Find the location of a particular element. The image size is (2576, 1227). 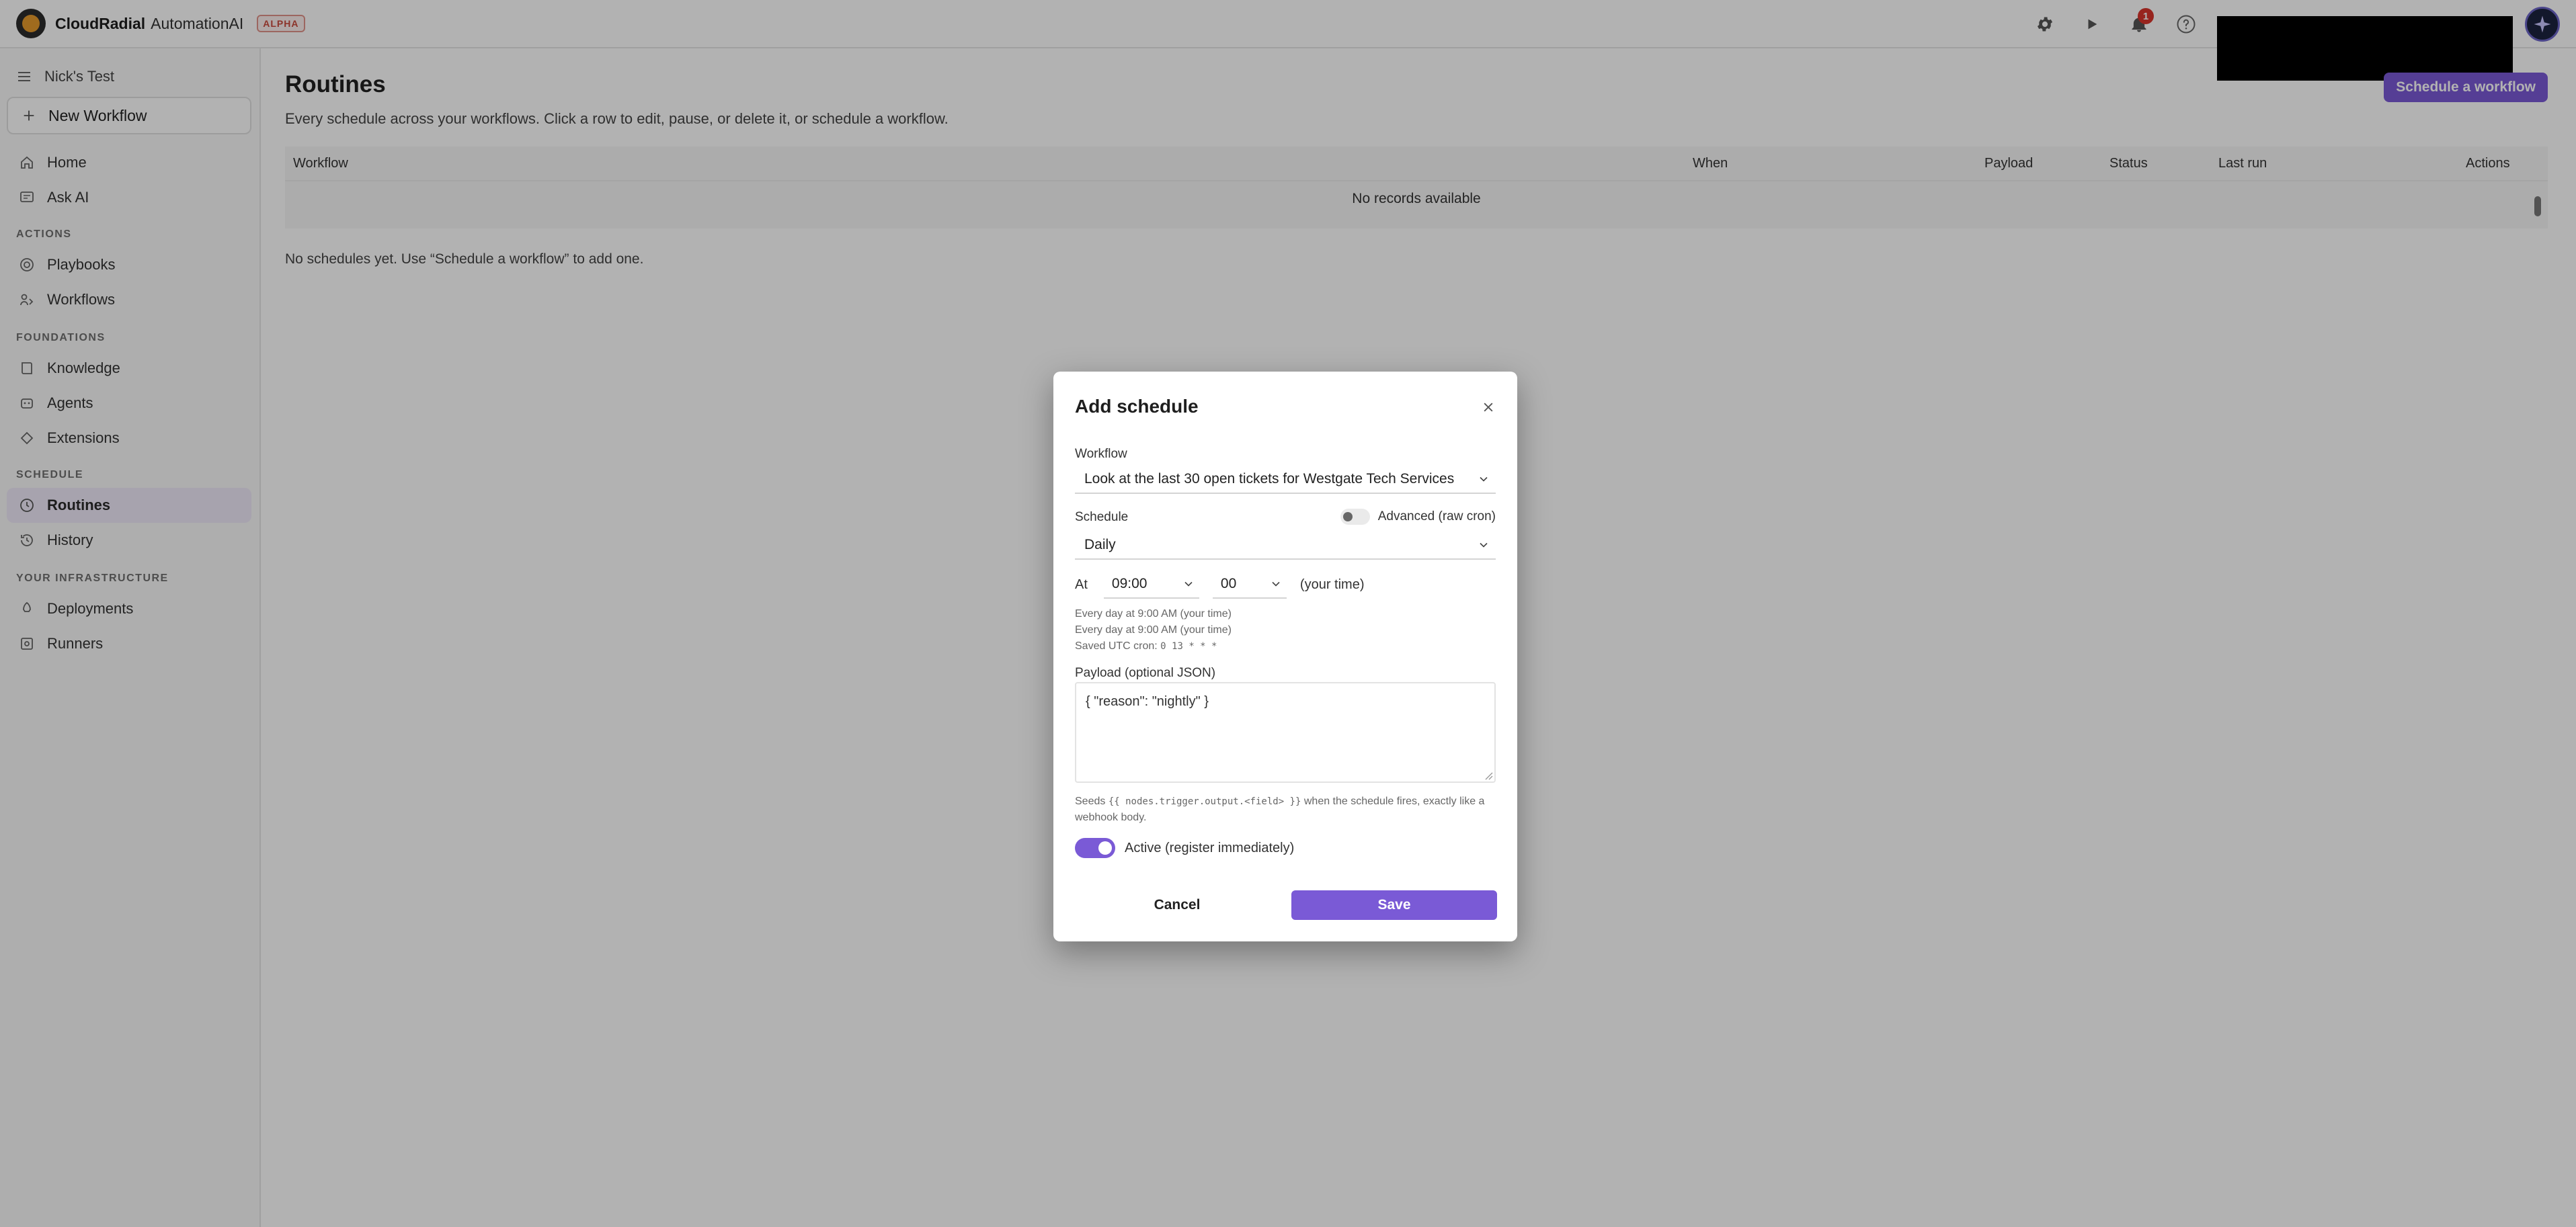

dialog-title: Add schedule is located at coordinates (1137, 406).